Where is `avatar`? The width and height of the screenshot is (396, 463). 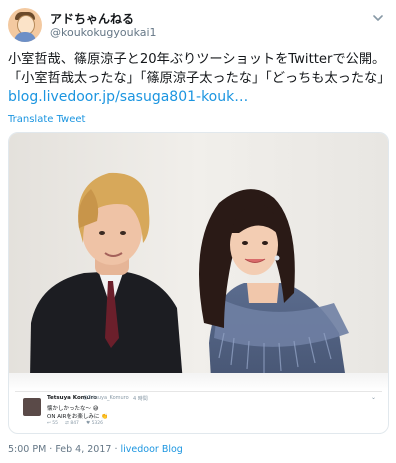 avatar is located at coordinates (25, 25).